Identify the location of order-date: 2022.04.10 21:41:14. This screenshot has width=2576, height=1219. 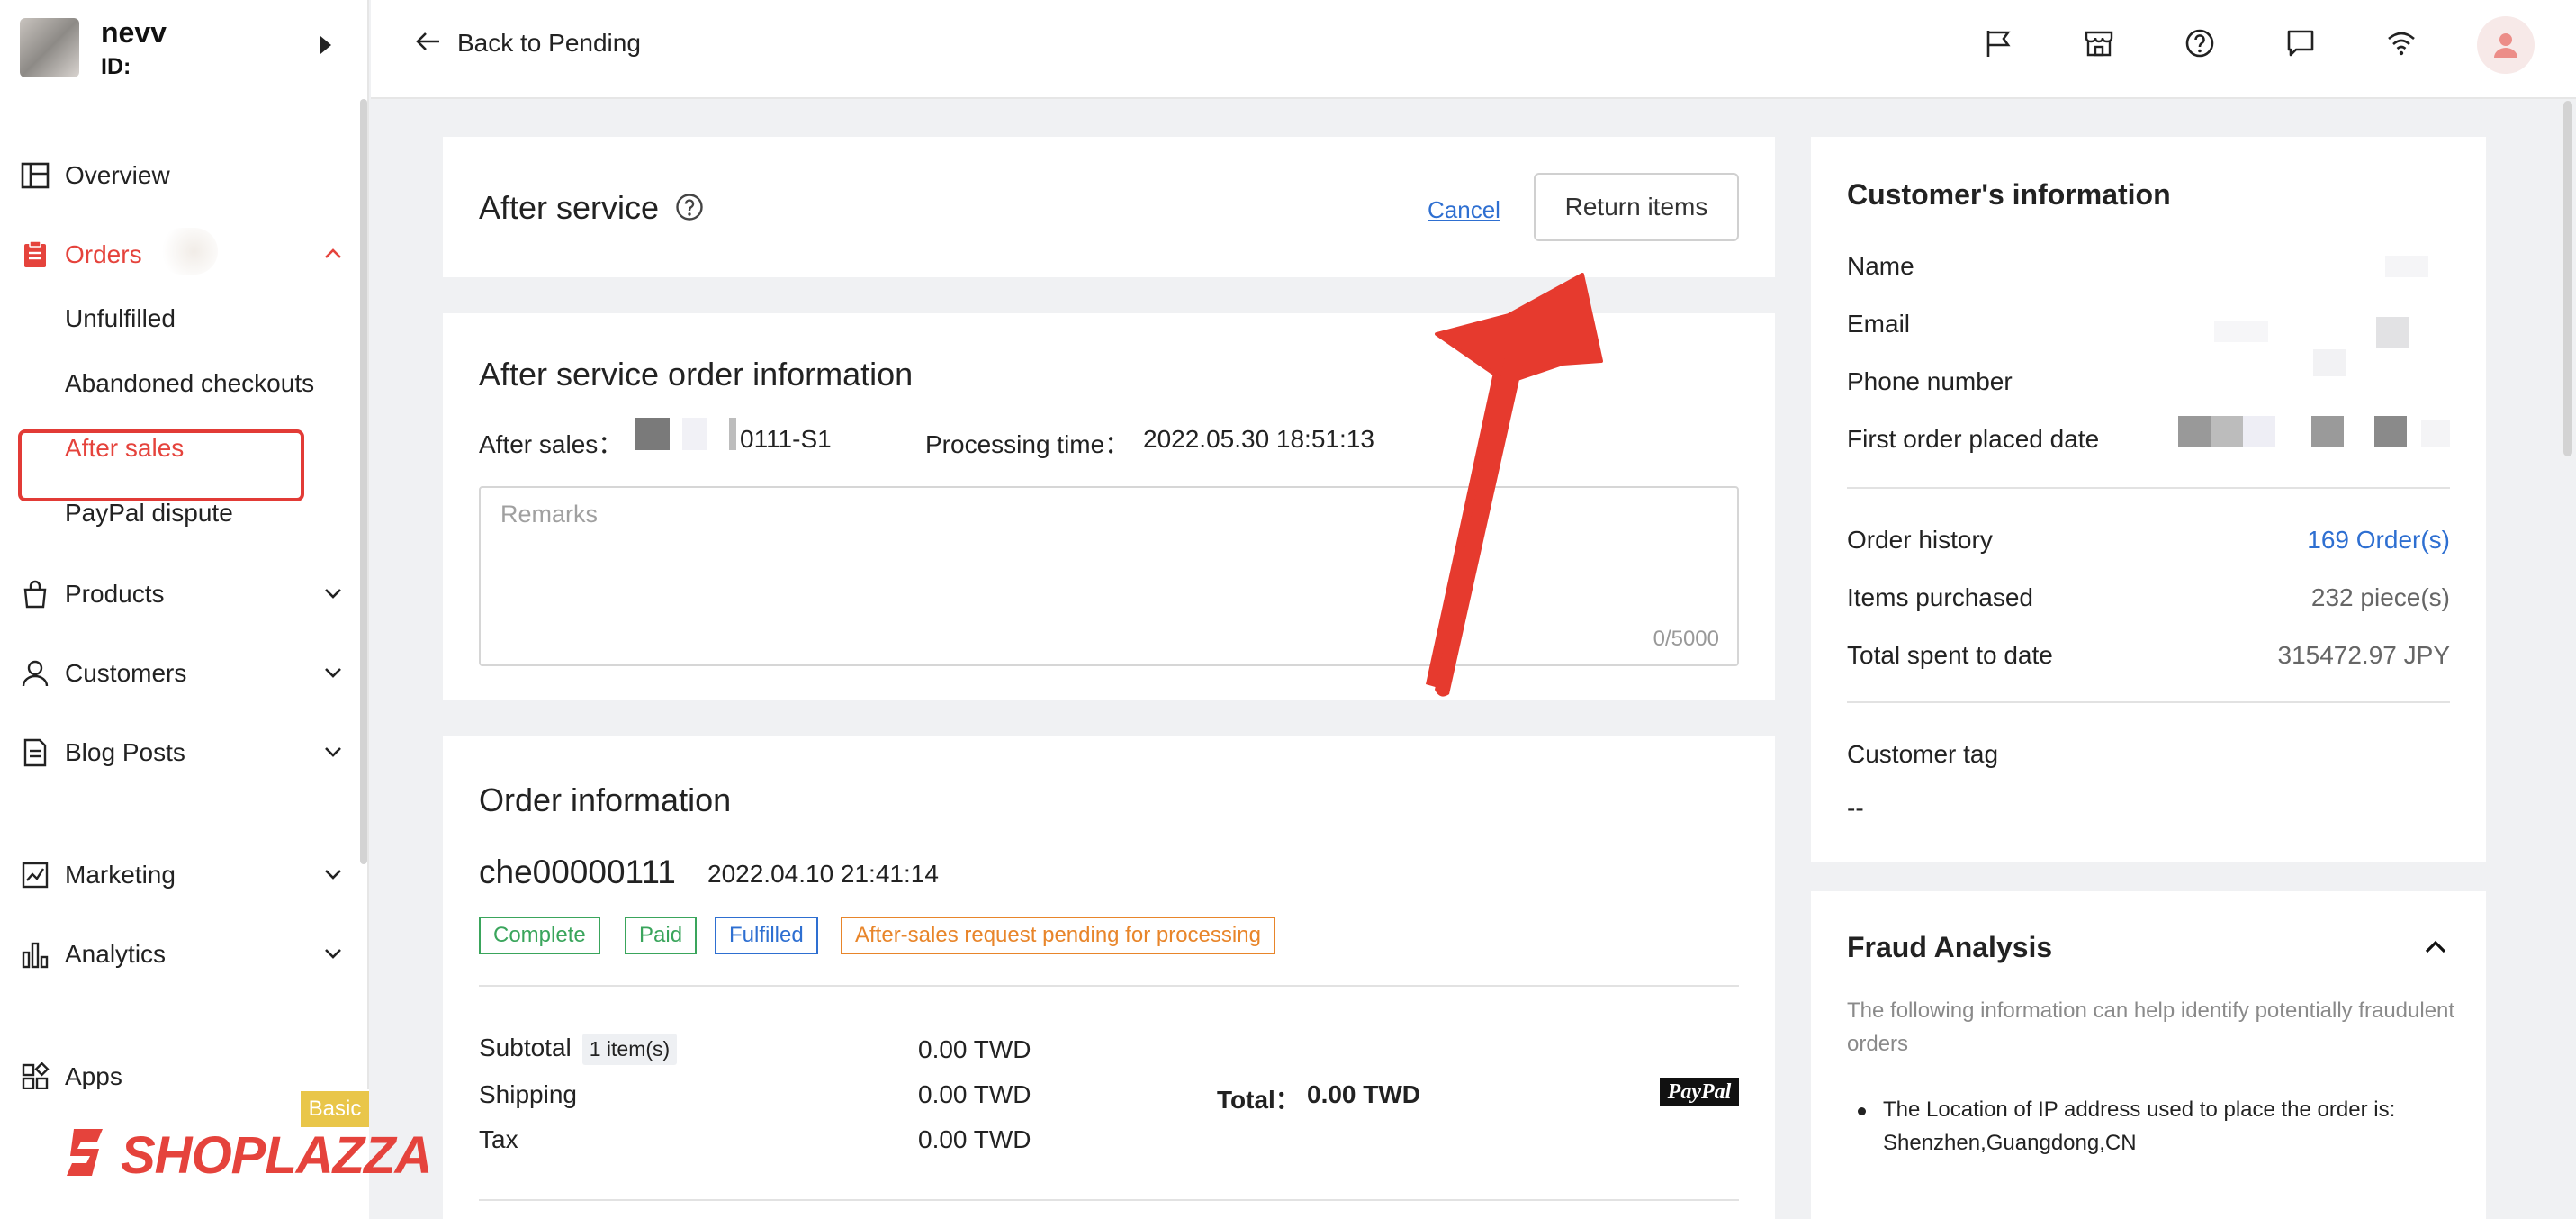
(823, 874).